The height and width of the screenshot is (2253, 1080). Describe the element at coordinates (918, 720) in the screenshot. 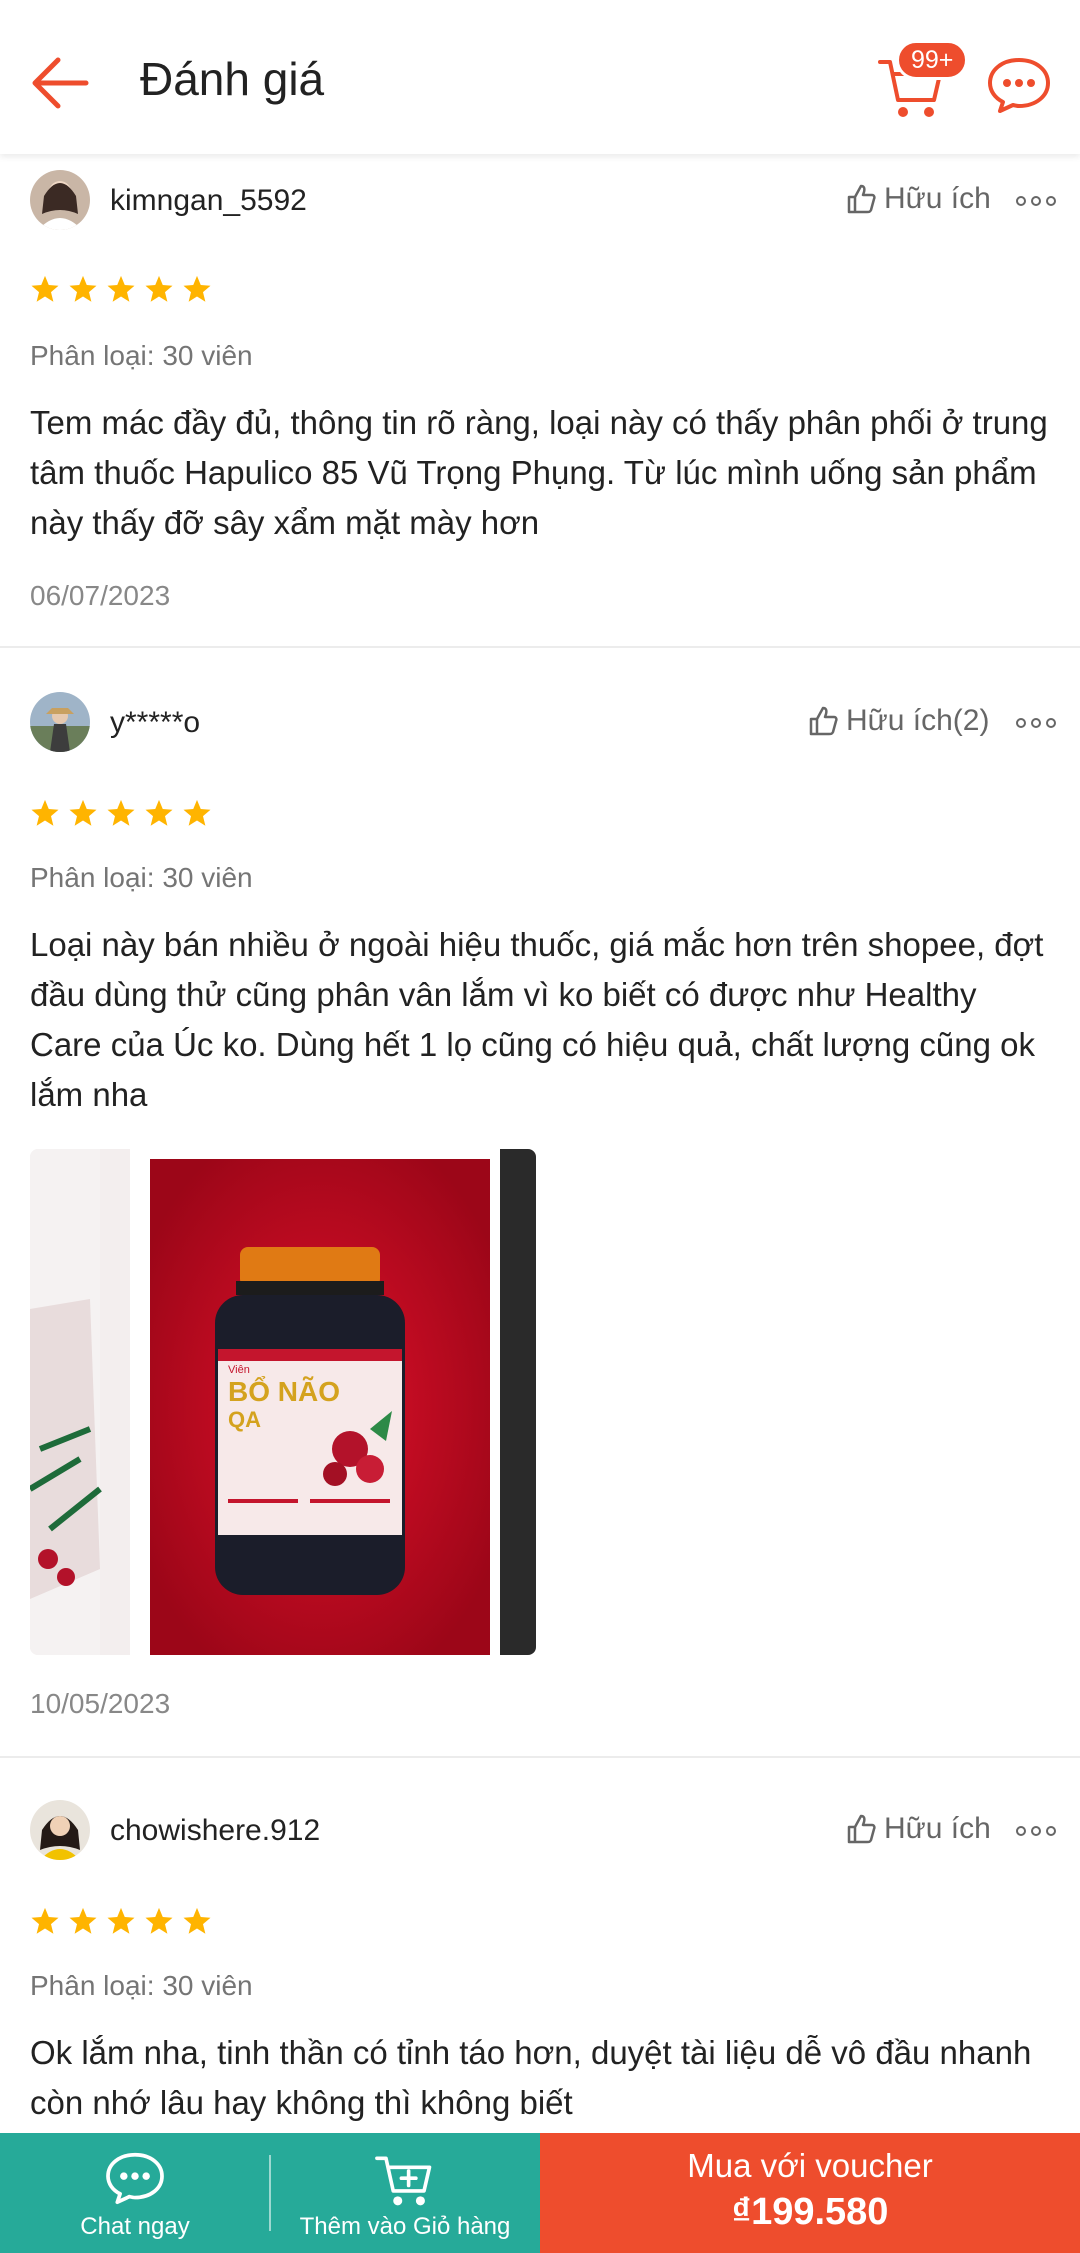

I see `helpful-label: Hữu ích(2)` at that location.